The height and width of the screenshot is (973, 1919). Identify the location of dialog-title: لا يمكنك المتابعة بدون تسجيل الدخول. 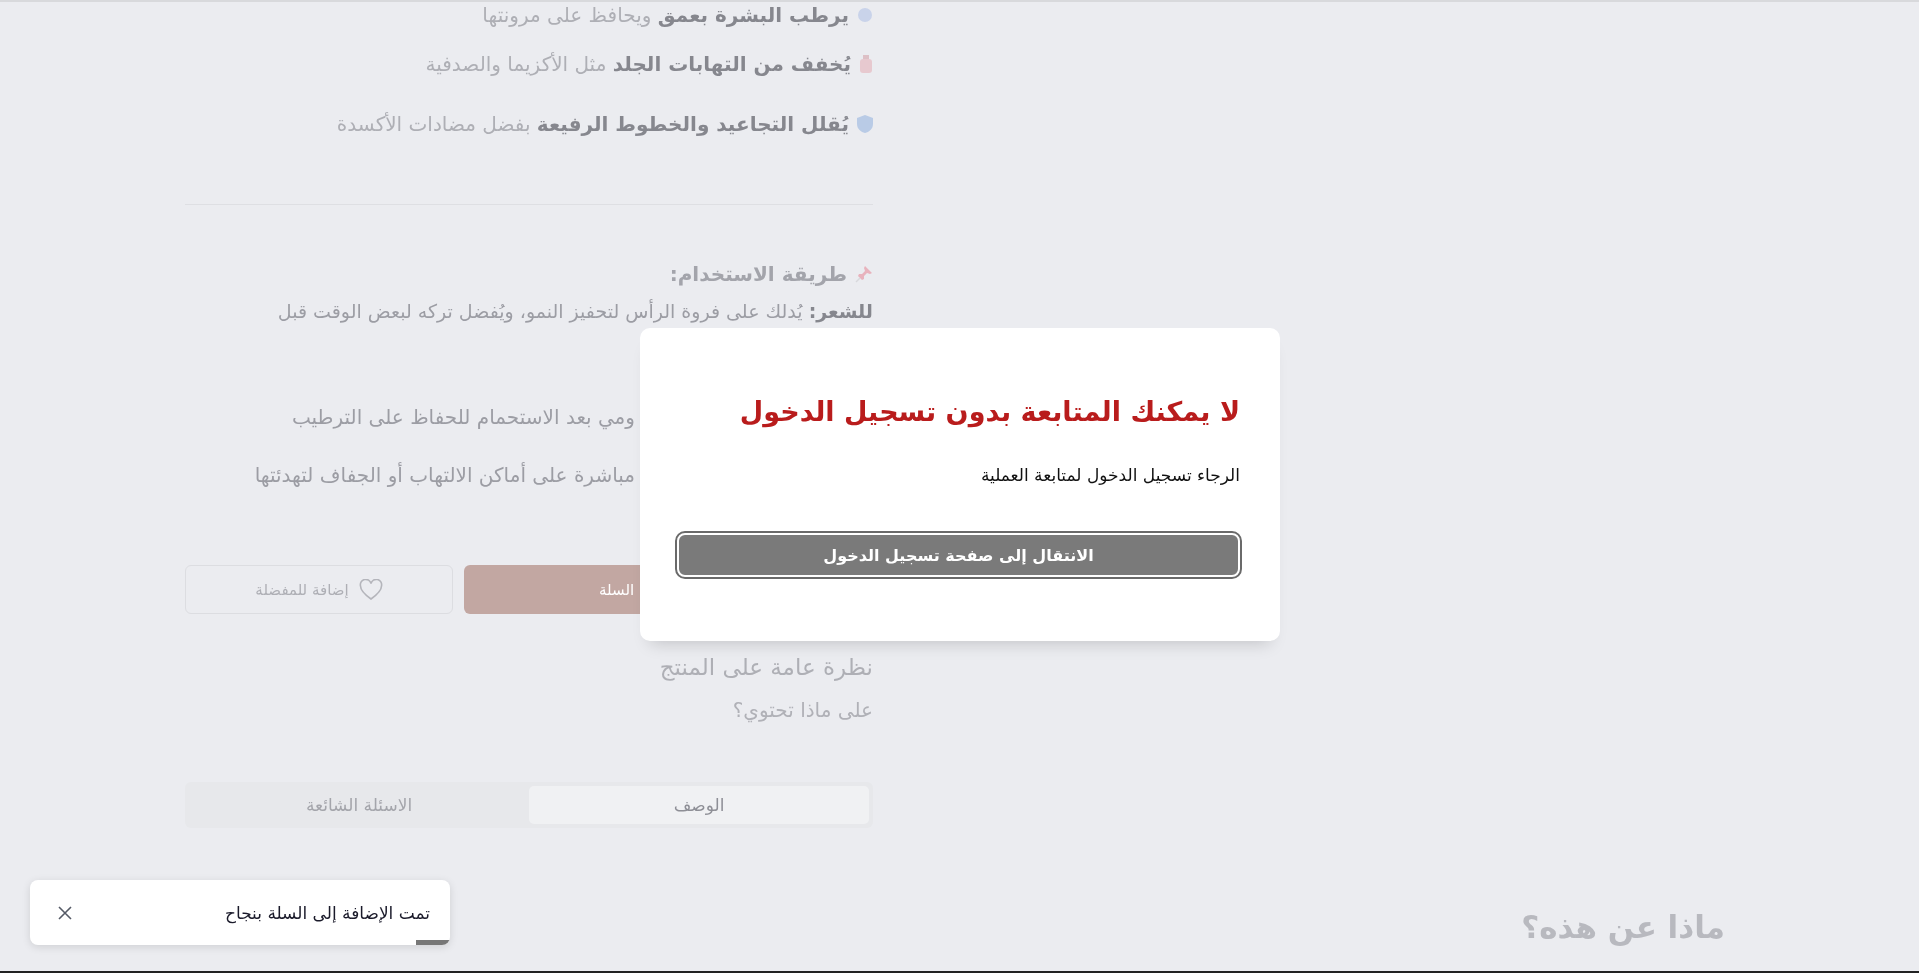
(989, 411).